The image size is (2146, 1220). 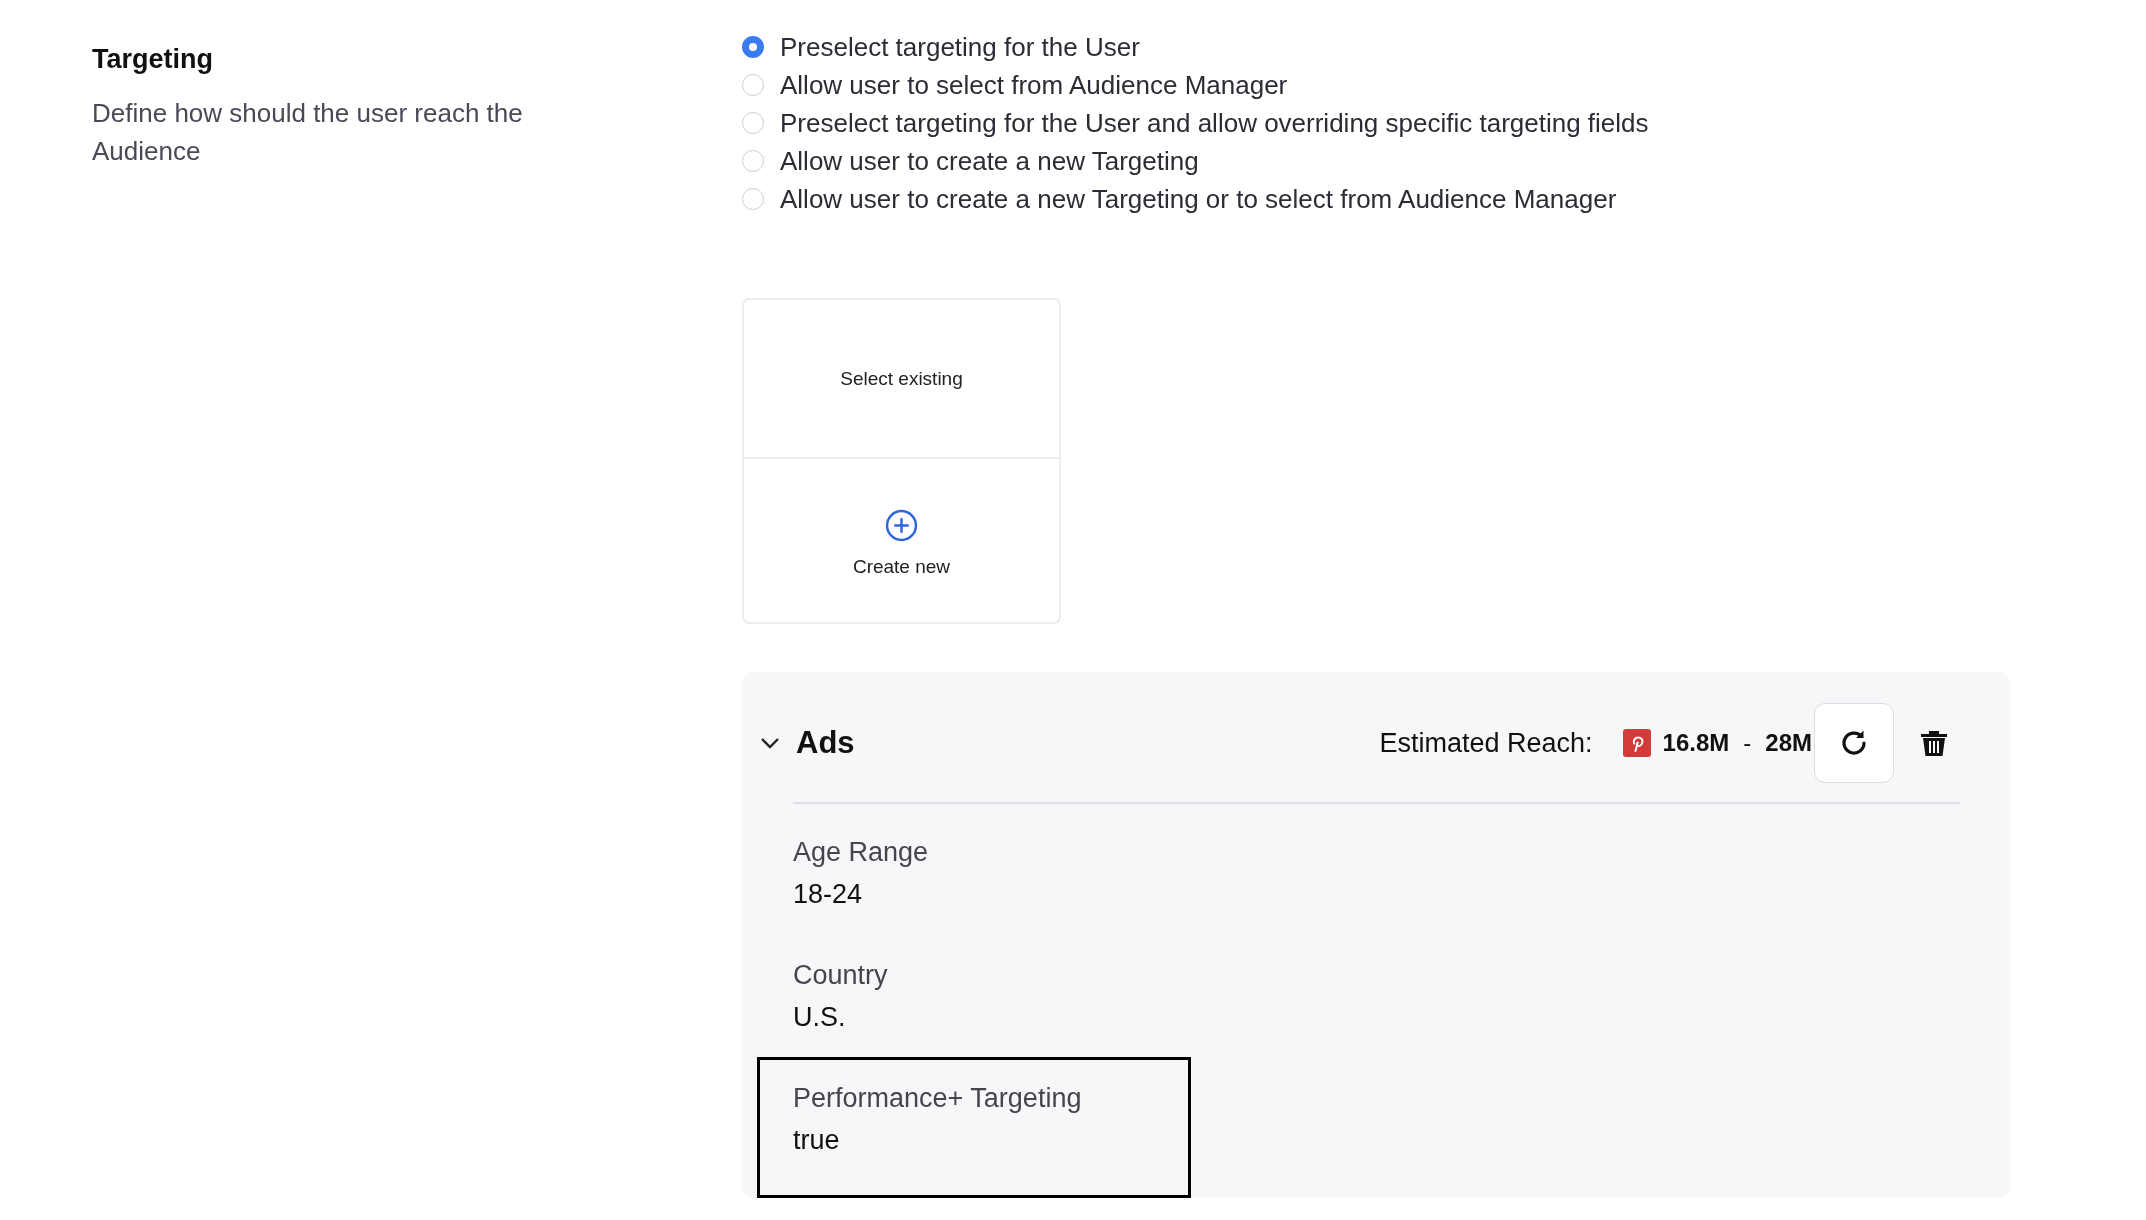 I want to click on select-existing-option: Select existing, so click(x=901, y=378).